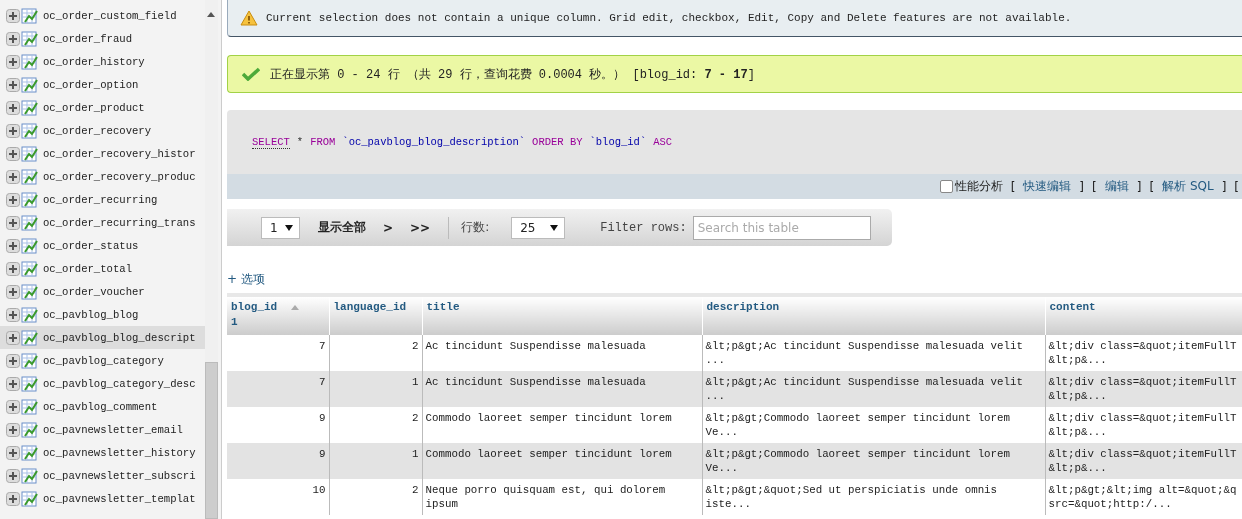  What do you see at coordinates (781, 227) in the screenshot?
I see `filter-search-field: Search this table` at bounding box center [781, 227].